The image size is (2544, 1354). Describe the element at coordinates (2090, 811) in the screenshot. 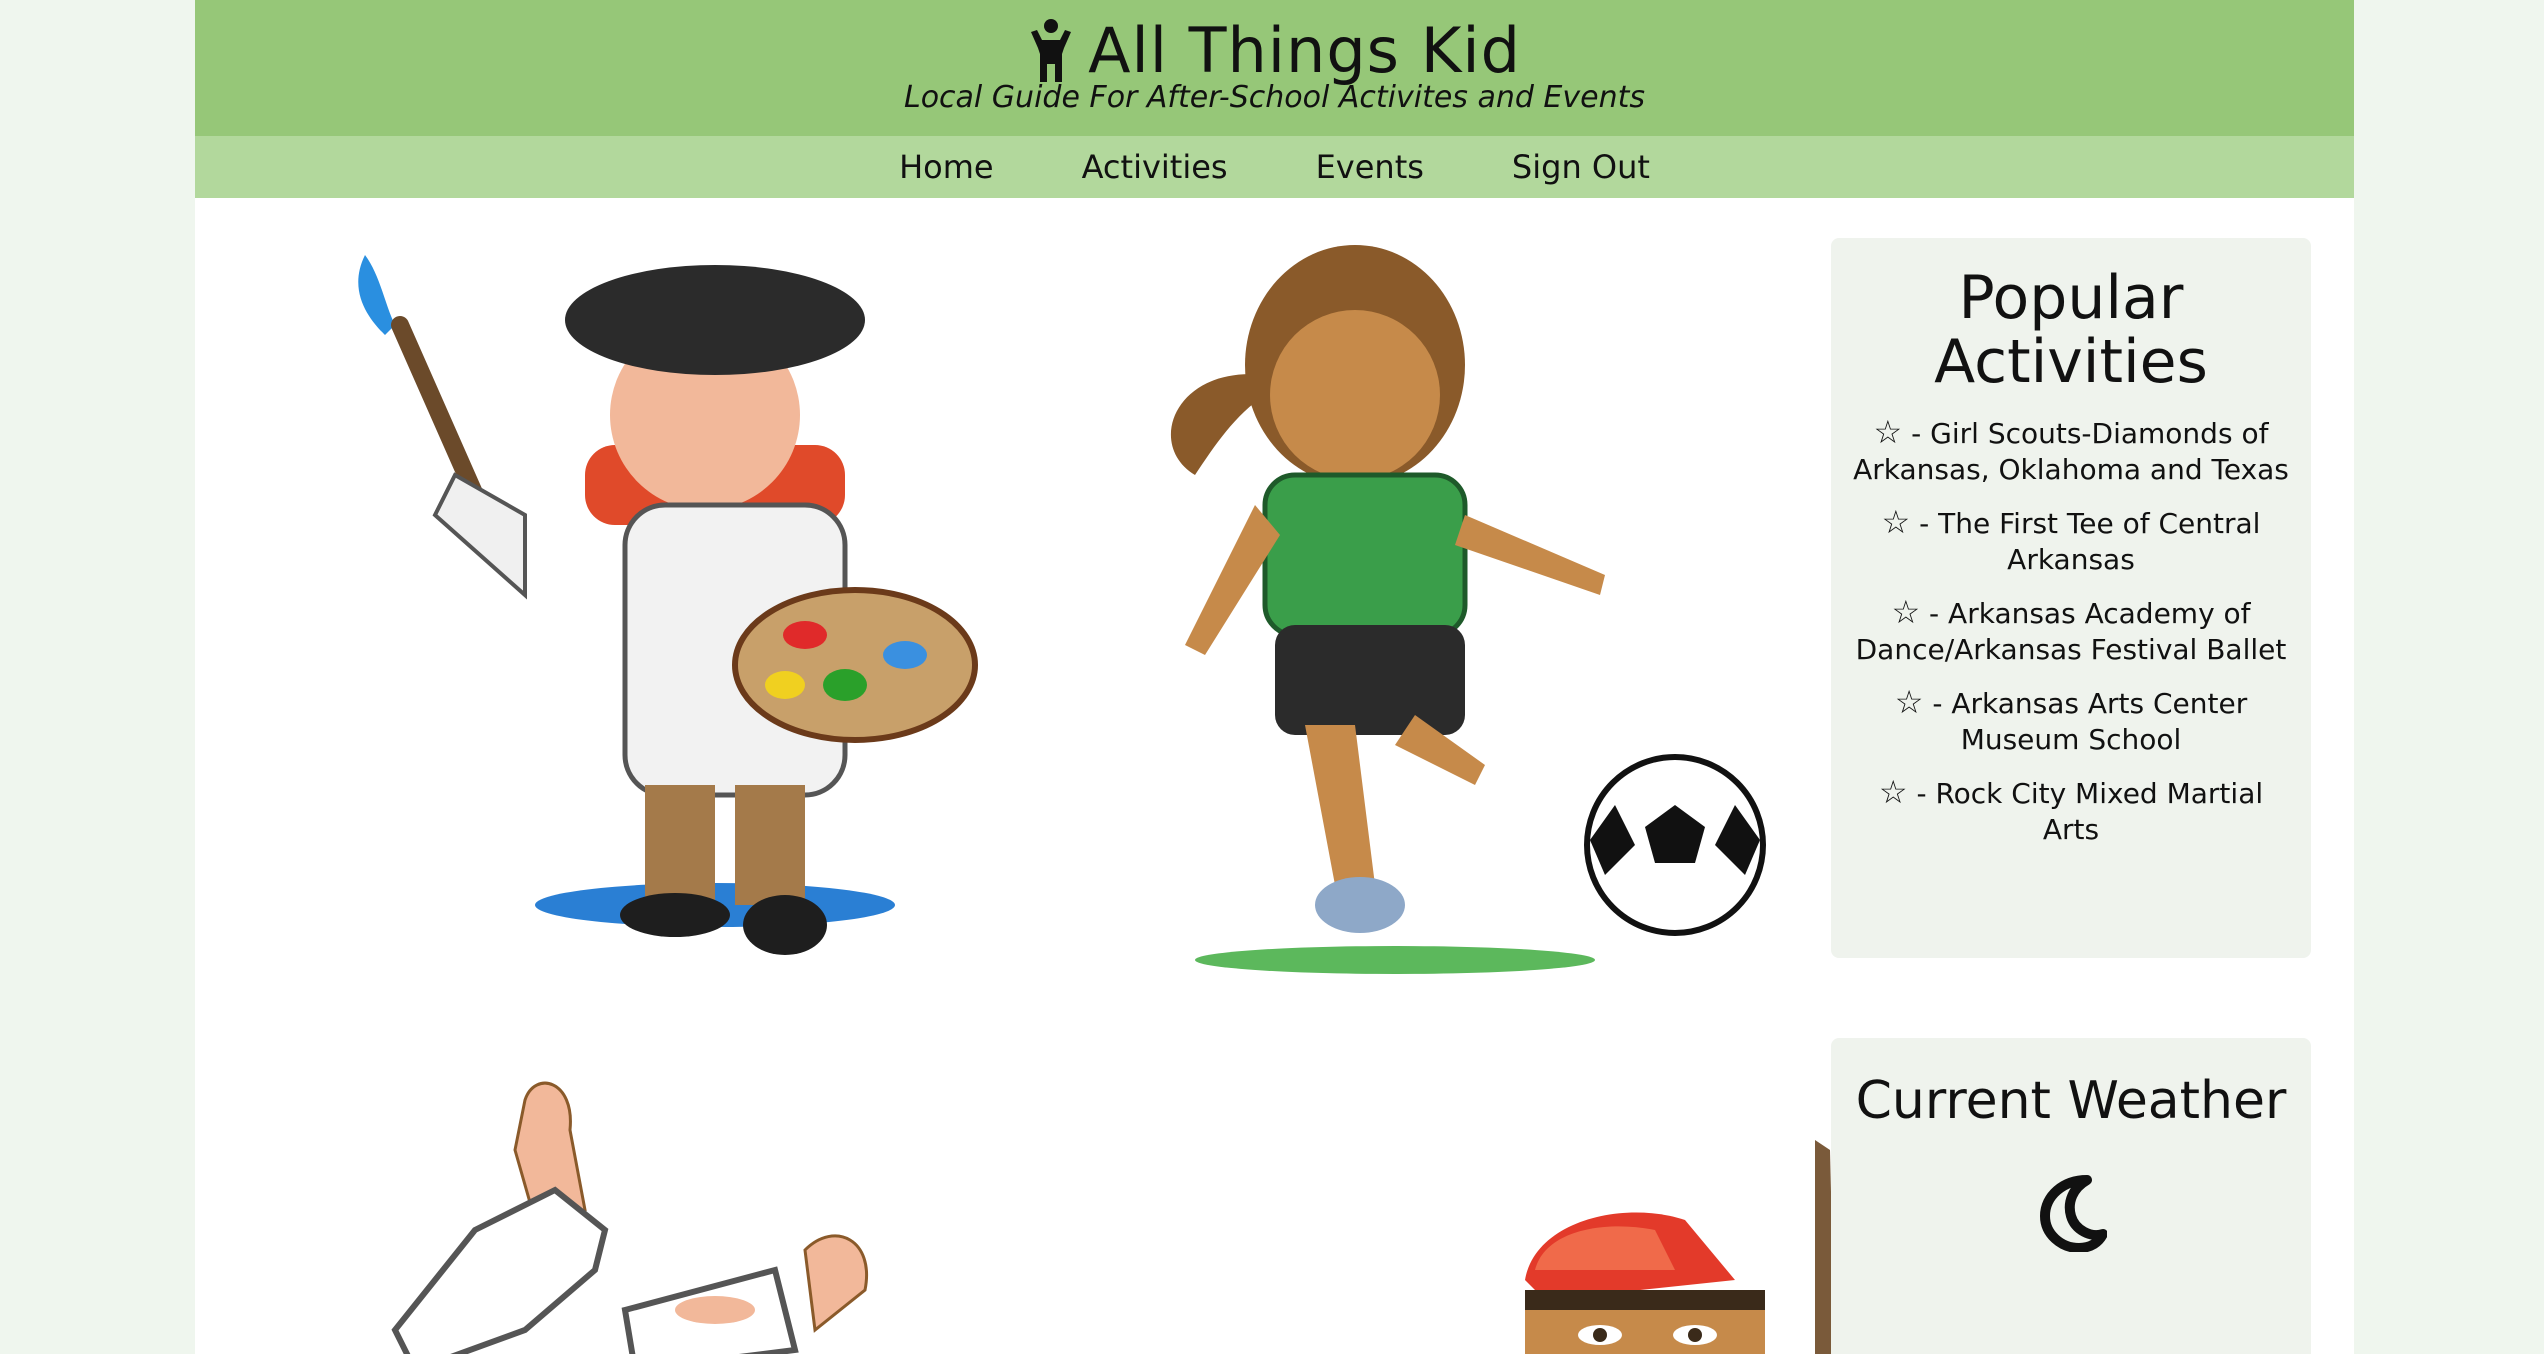

I see `activity-label: - Rock City Mixed Martial Arts` at that location.